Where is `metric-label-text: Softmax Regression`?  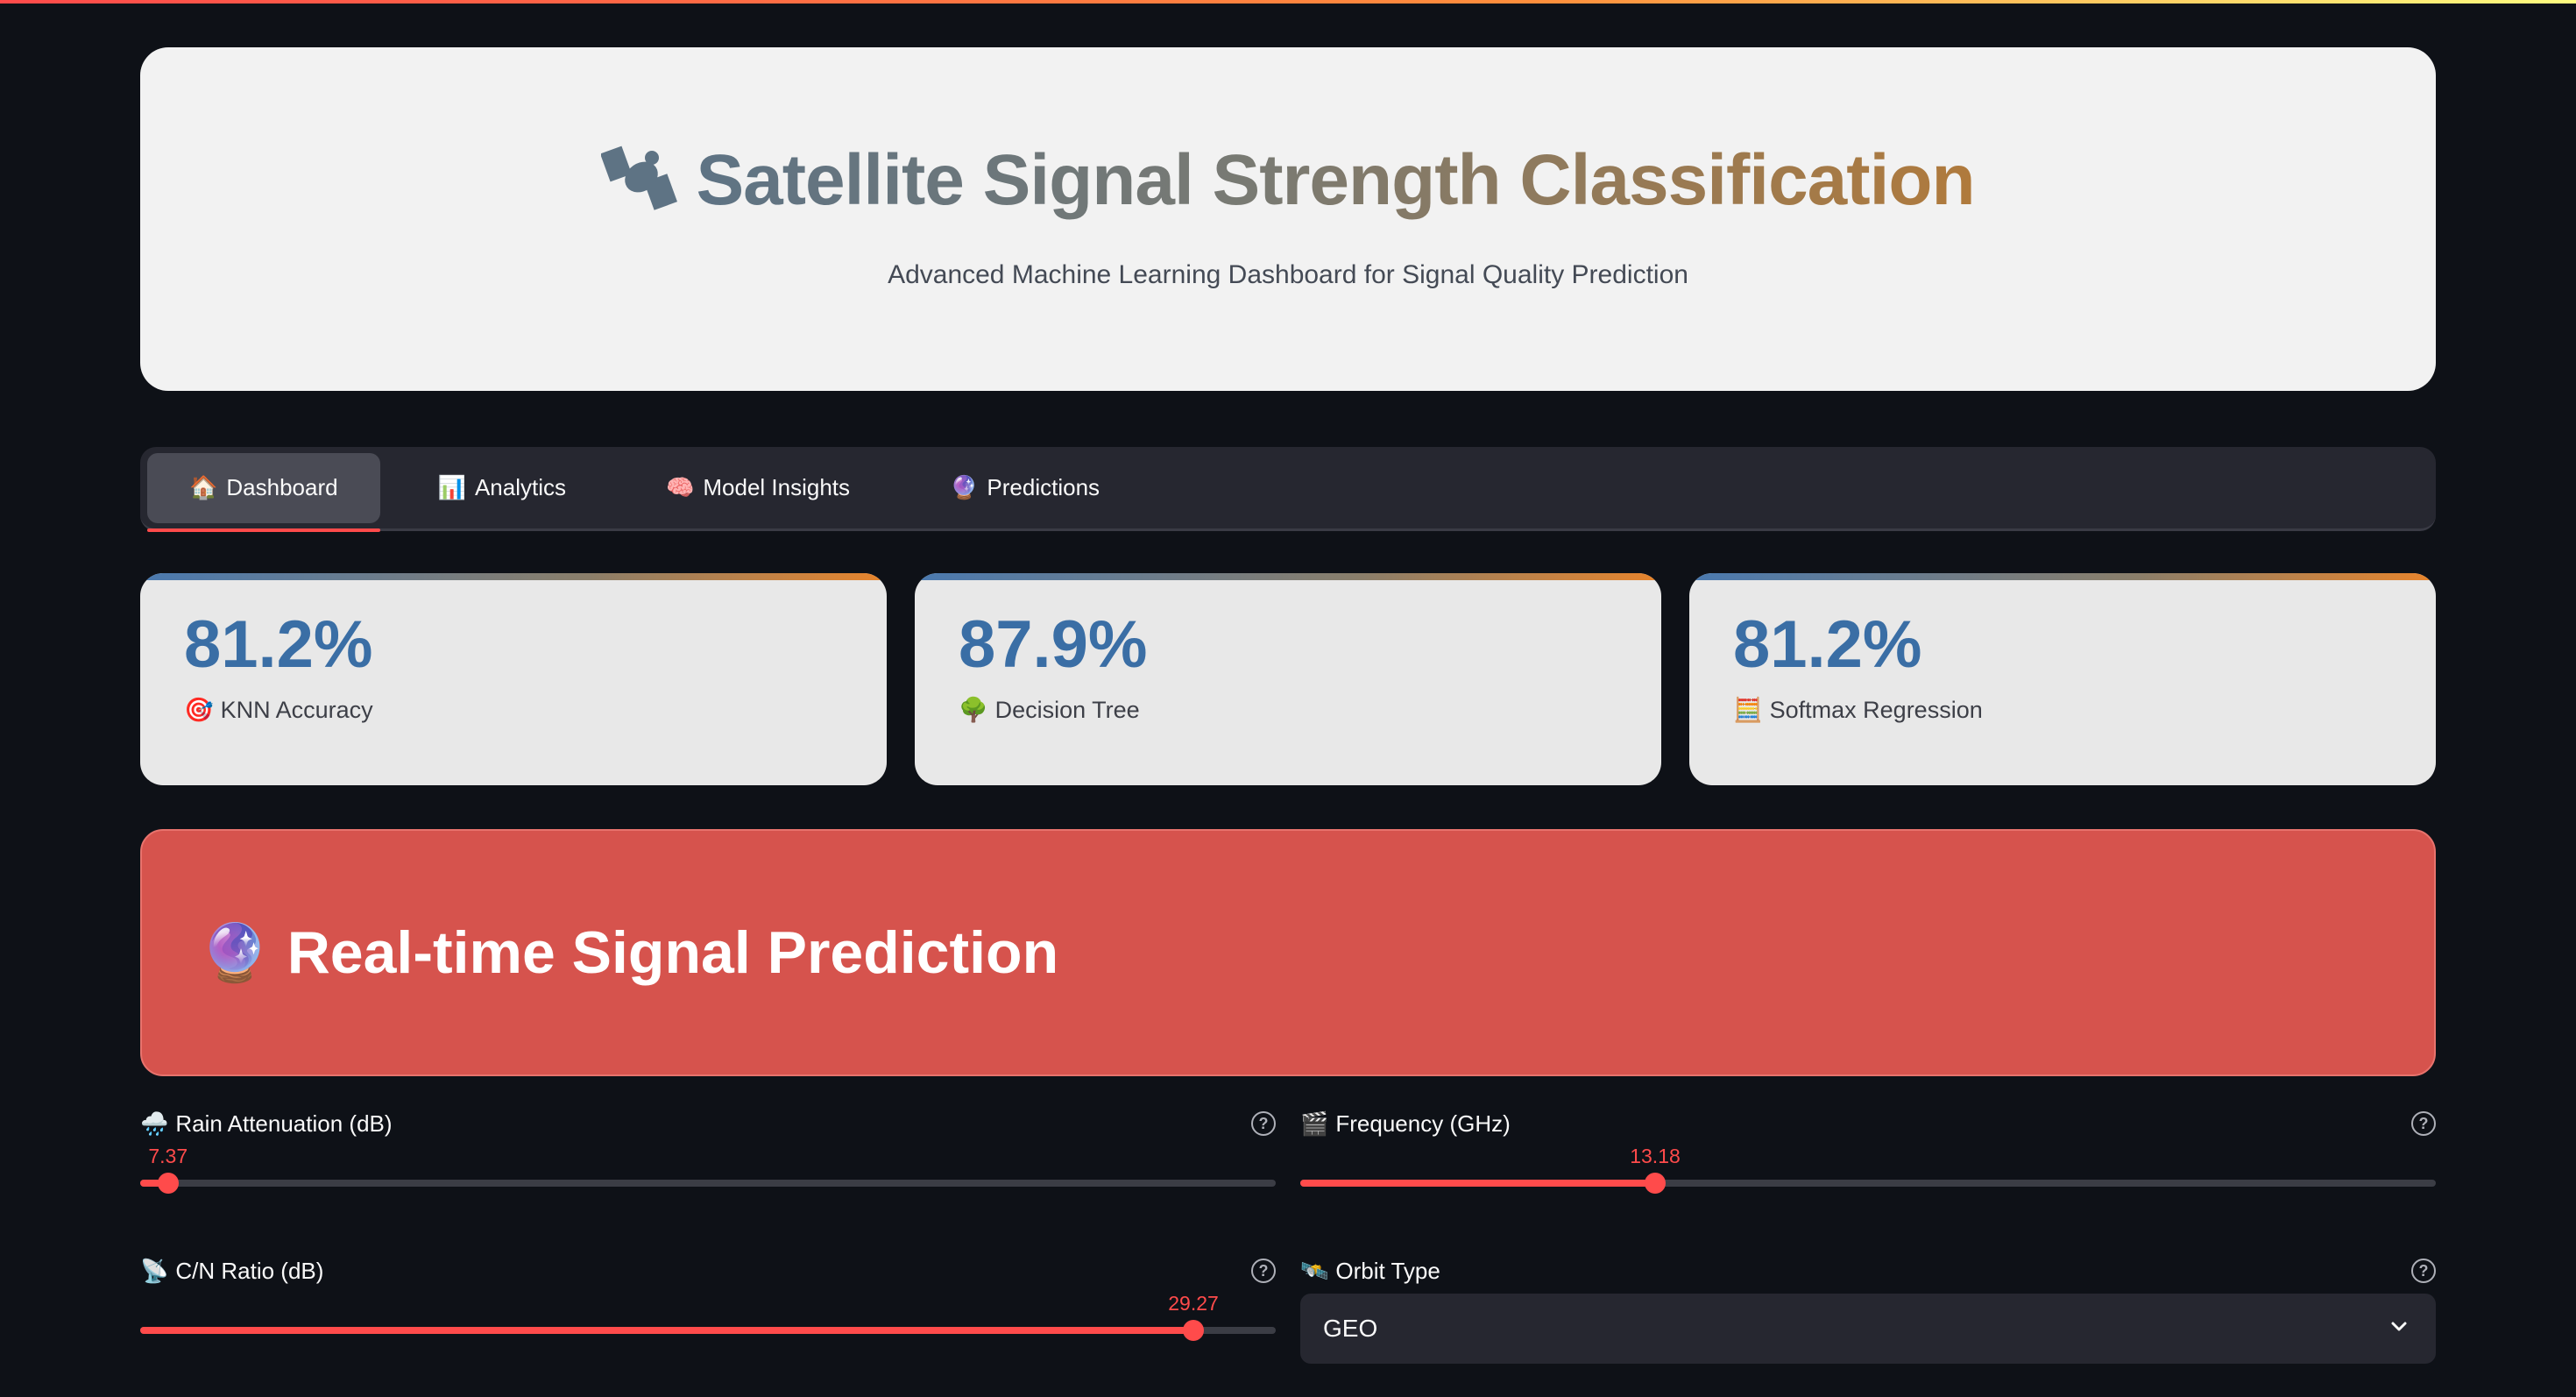
metric-label-text: Softmax Regression is located at coordinates (1876, 709).